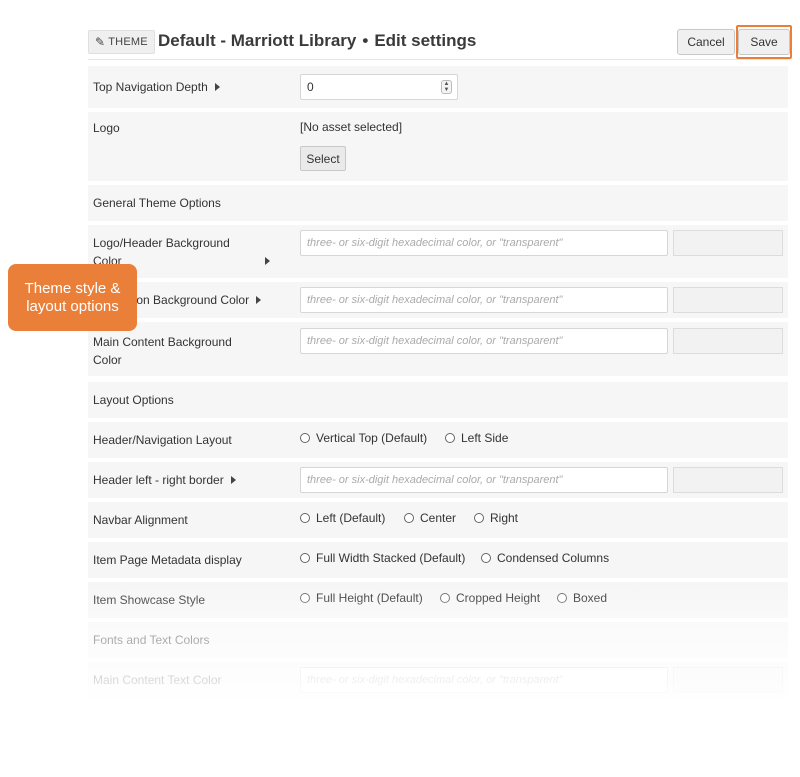 This screenshot has width=800, height=777. What do you see at coordinates (106, 128) in the screenshot?
I see `logo-label: Logo` at bounding box center [106, 128].